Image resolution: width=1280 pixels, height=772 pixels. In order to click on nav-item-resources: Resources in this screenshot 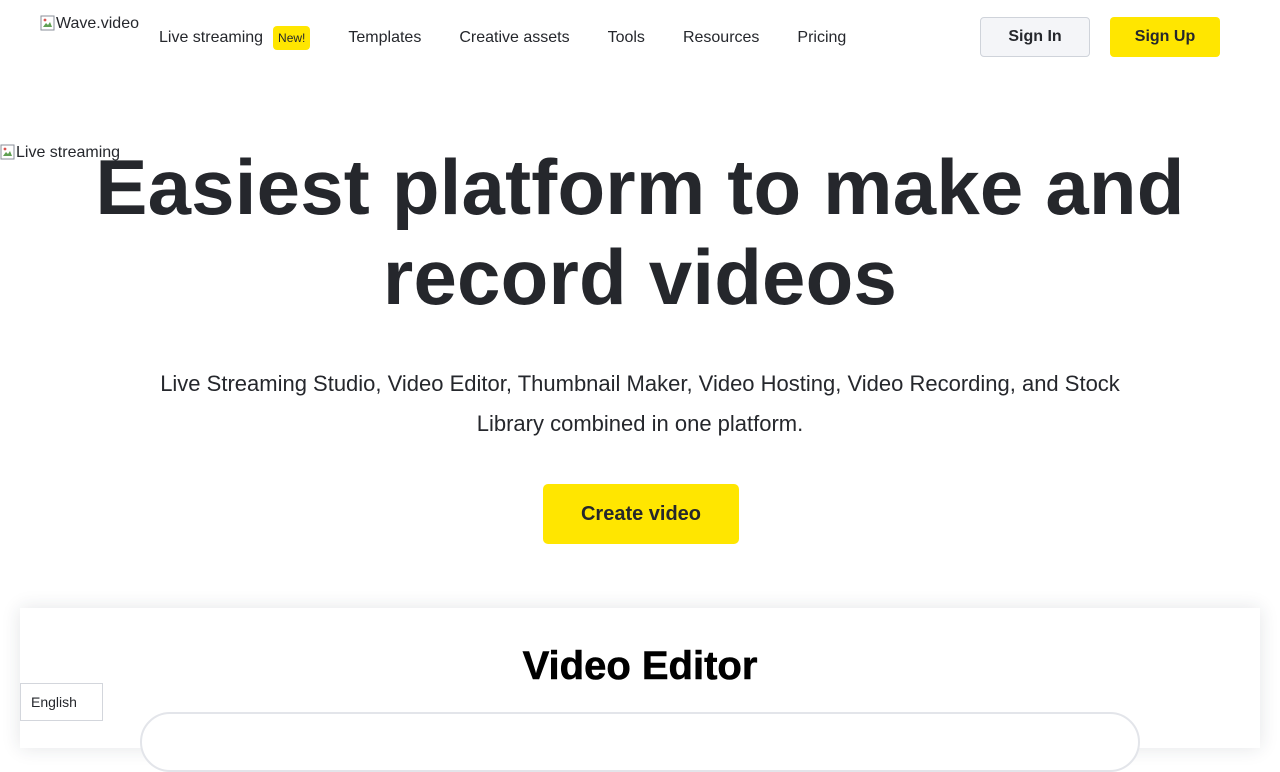, I will do `click(721, 38)`.